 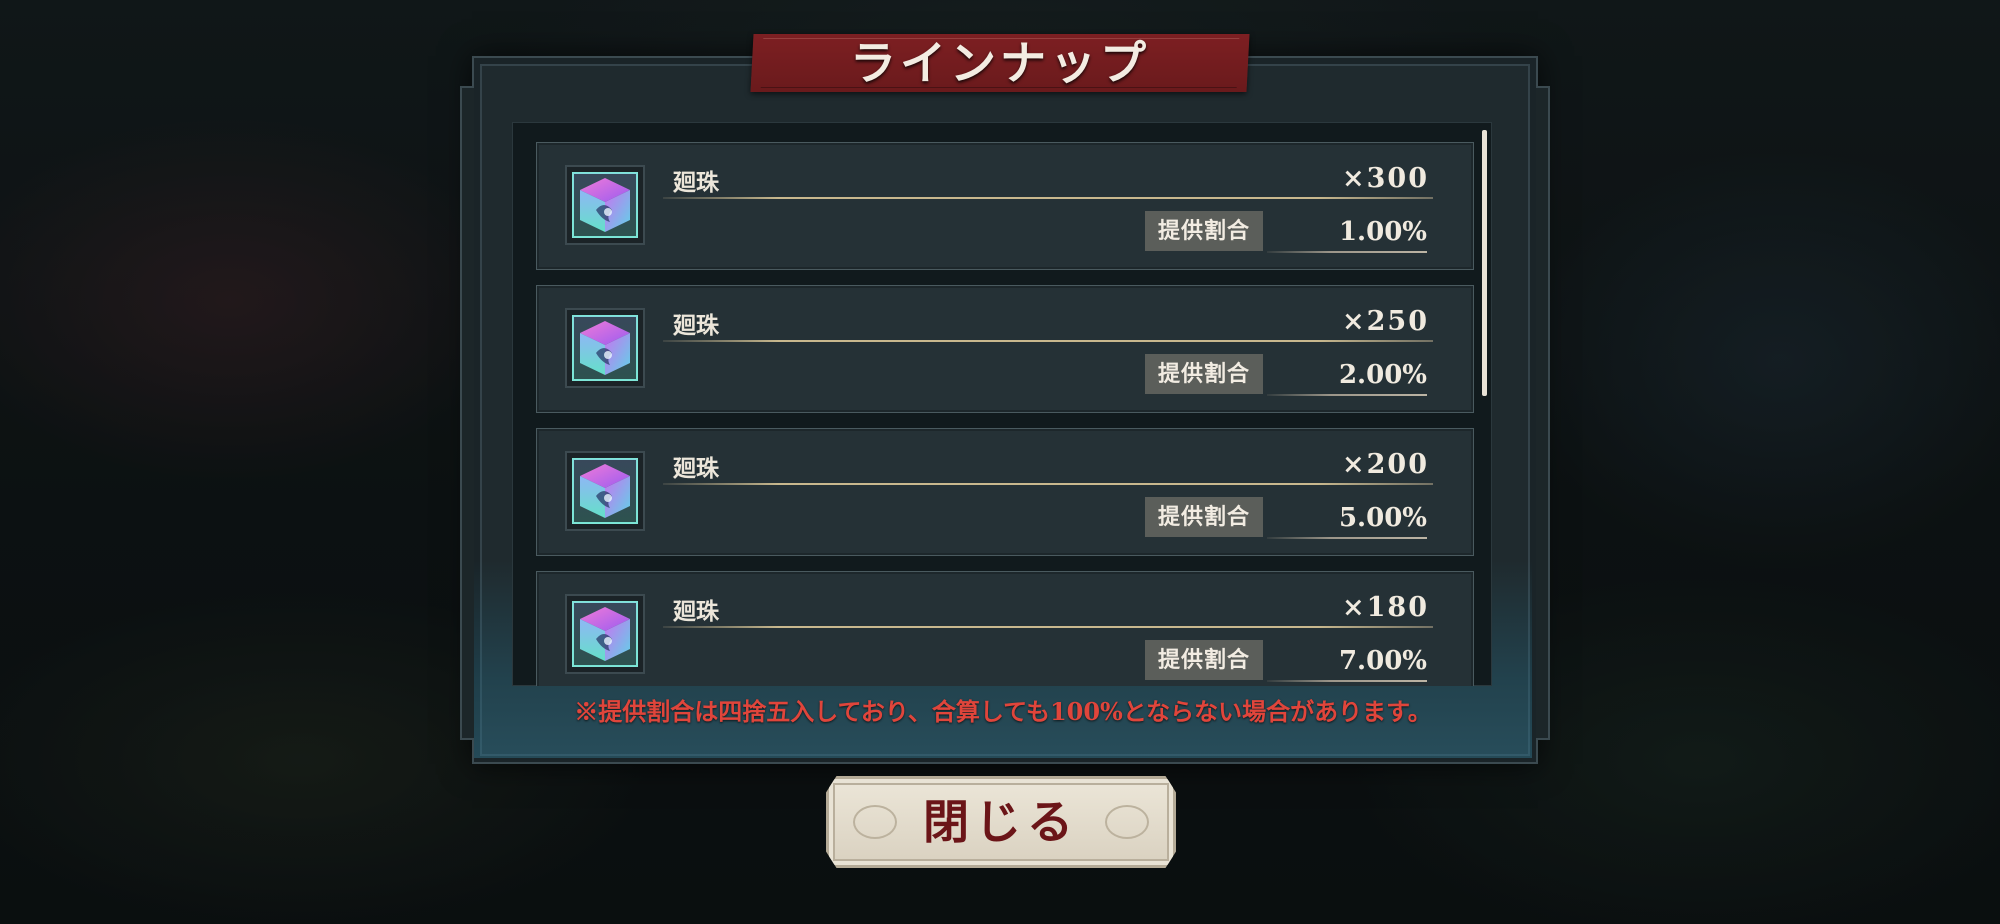 I want to click on rate-value: 7.00%, so click(x=1382, y=661).